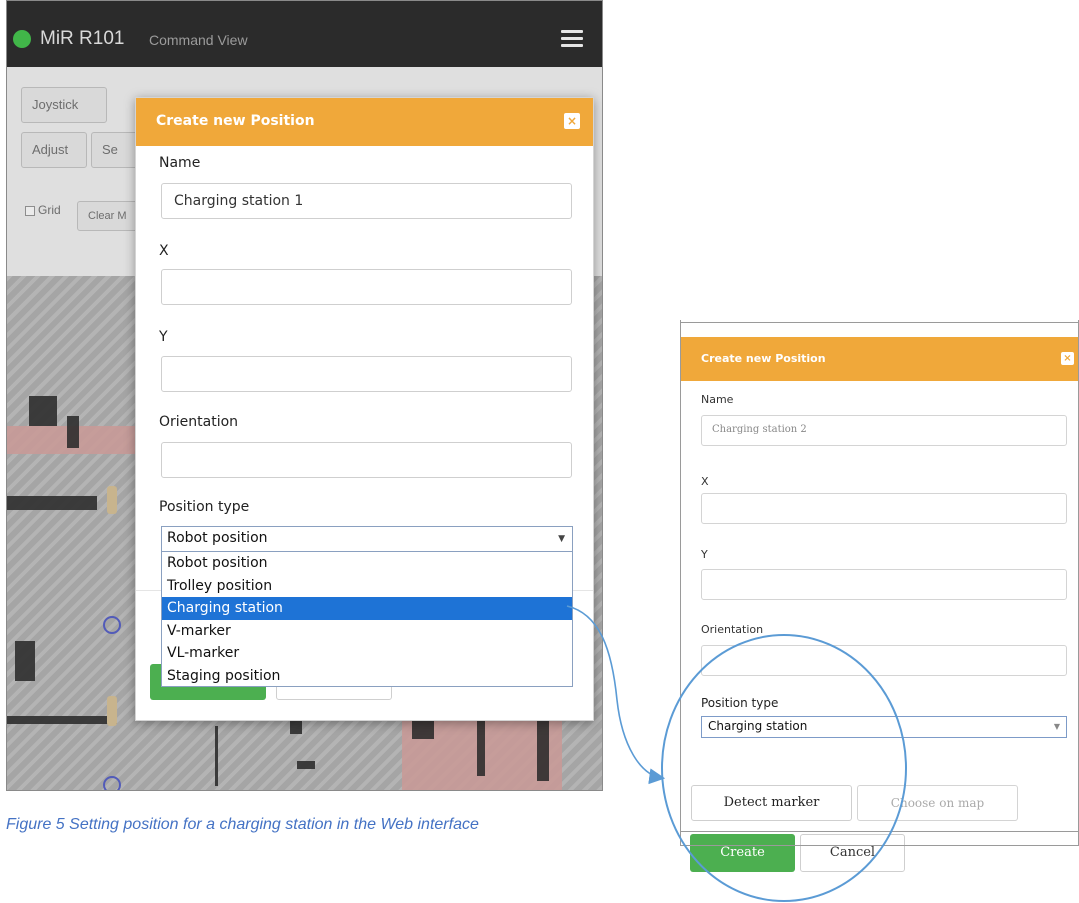  What do you see at coordinates (367, 539) in the screenshot?
I see `position-type-select: Robot position ▼` at bounding box center [367, 539].